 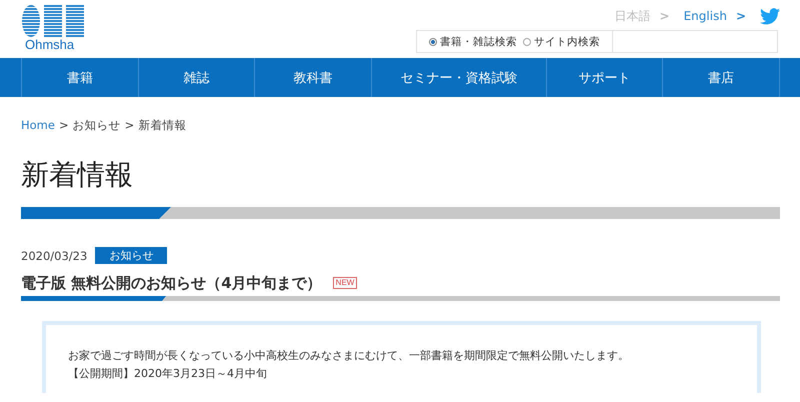 I want to click on logo-text: Ohmsha, so click(x=49, y=44).